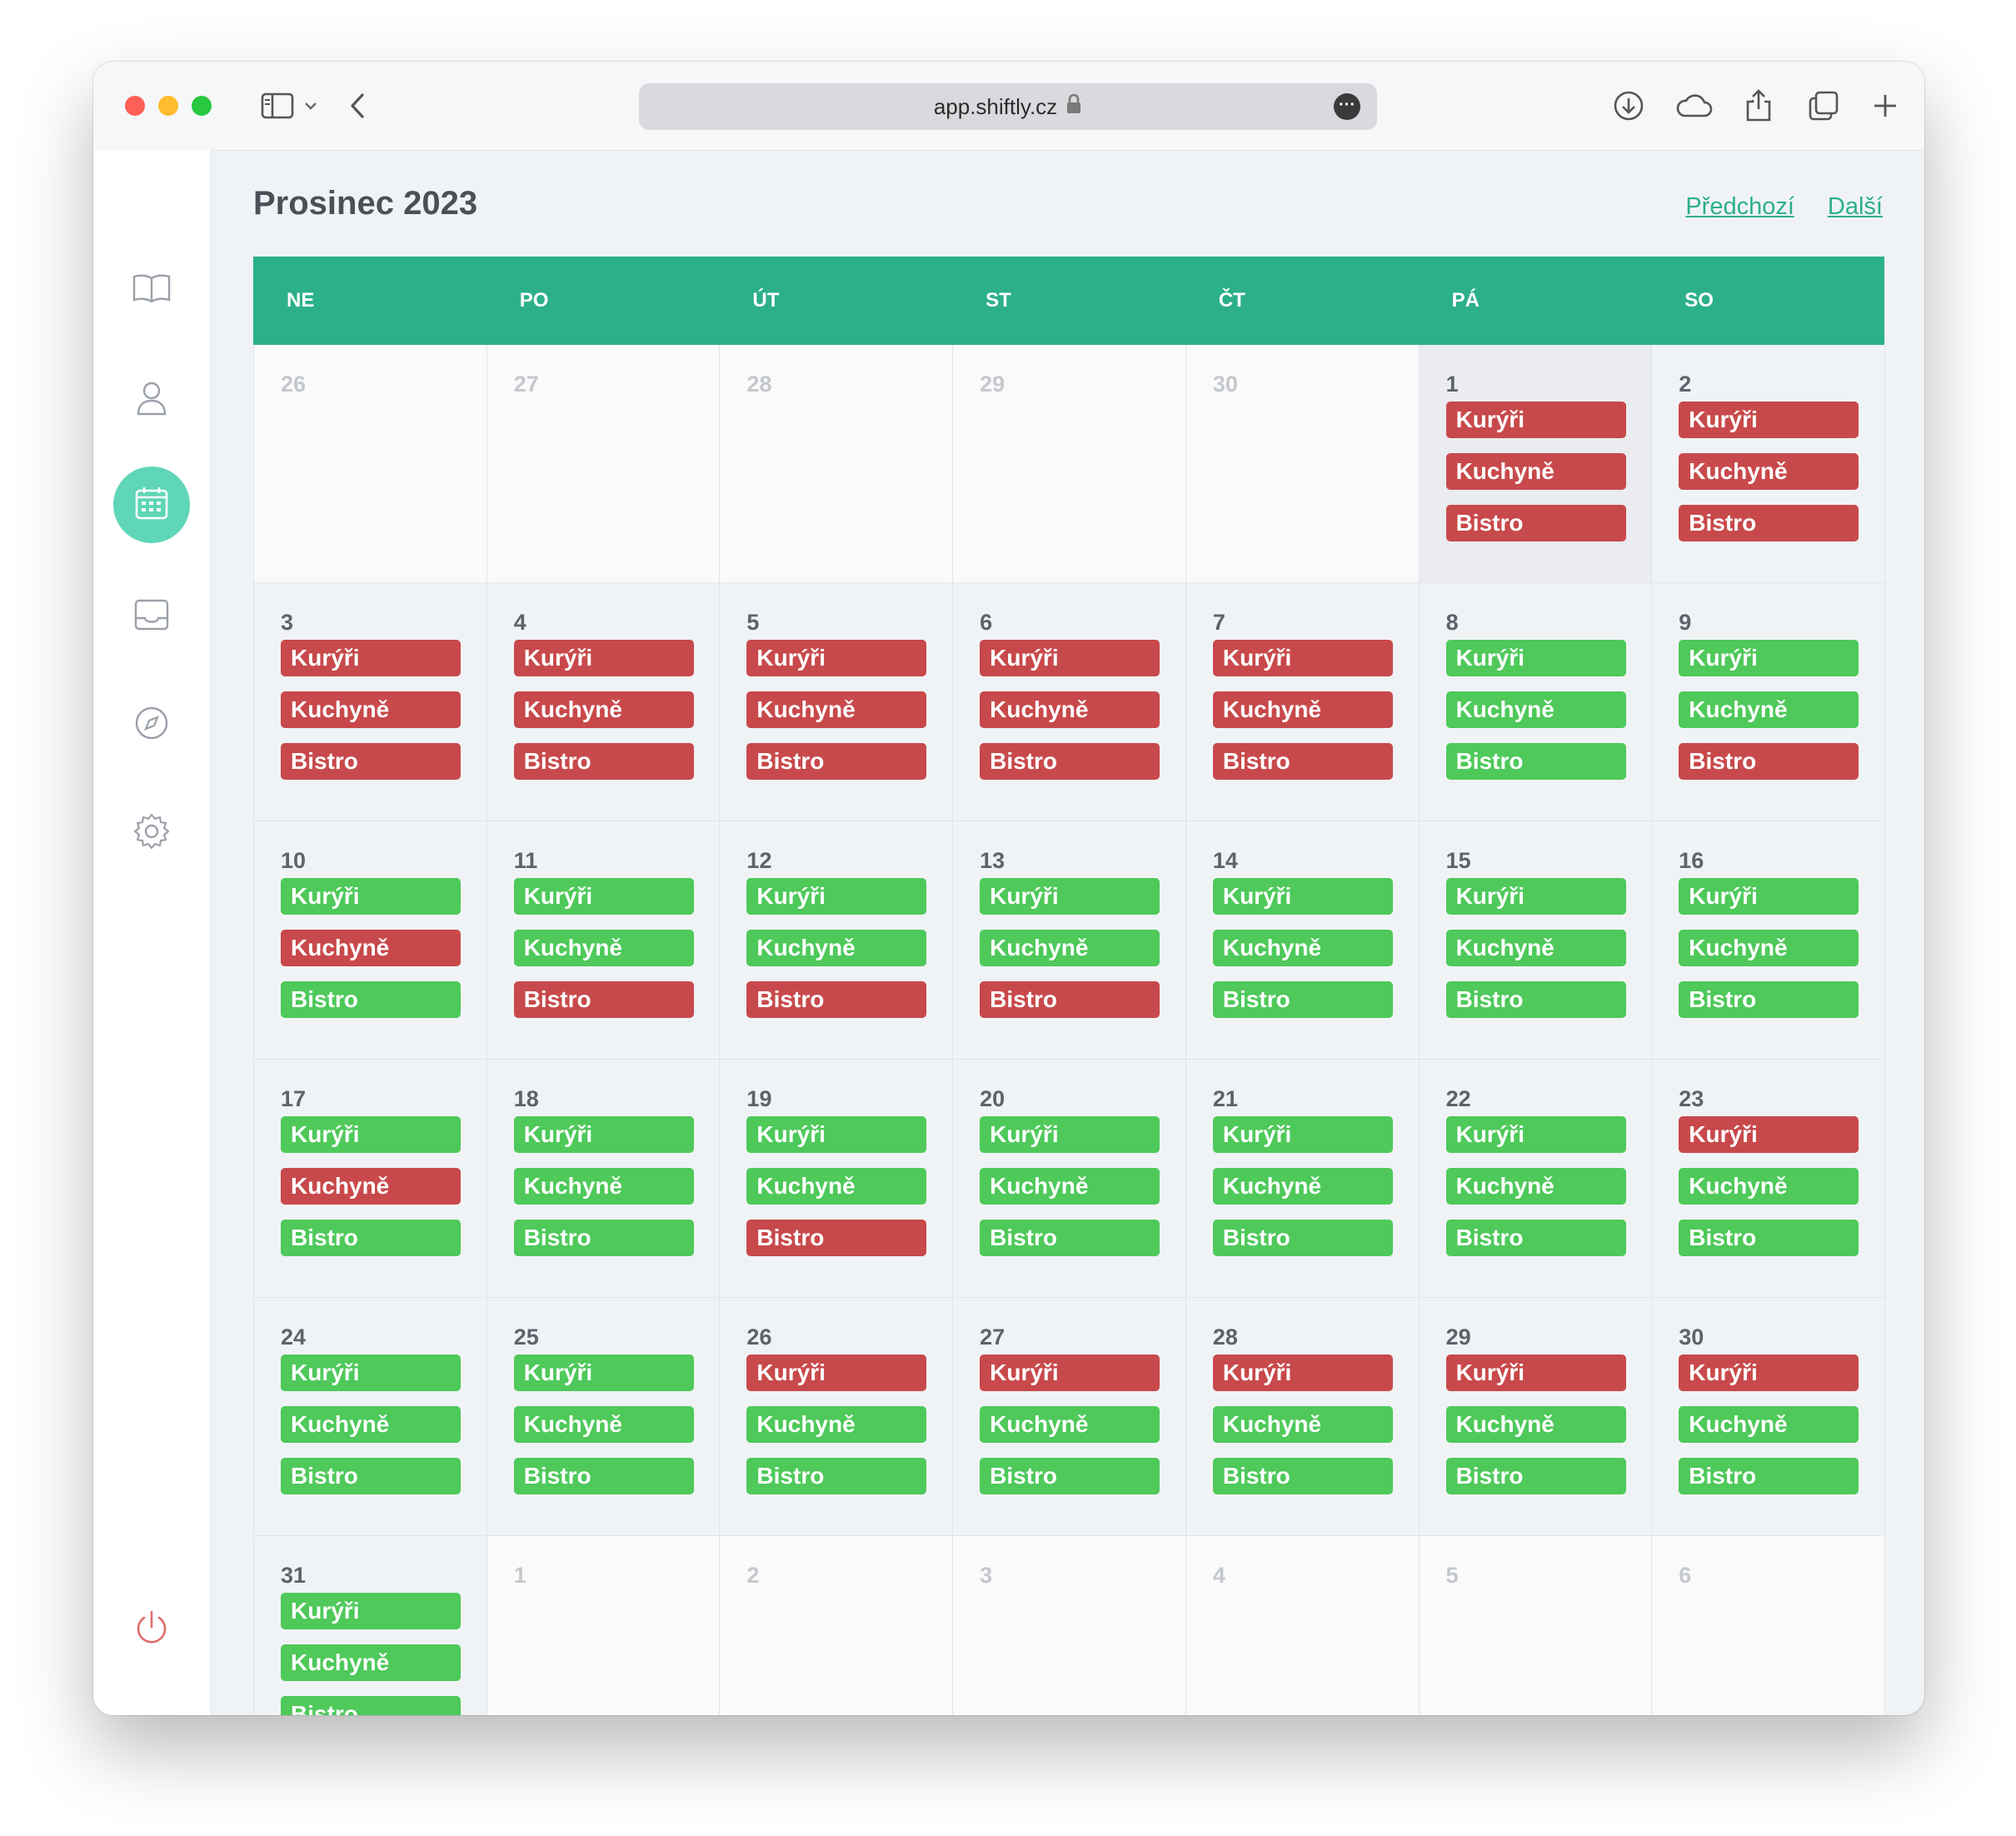  I want to click on calendar-day-cell: 18 Kurýři Kuchyně Bistro, so click(604, 1179).